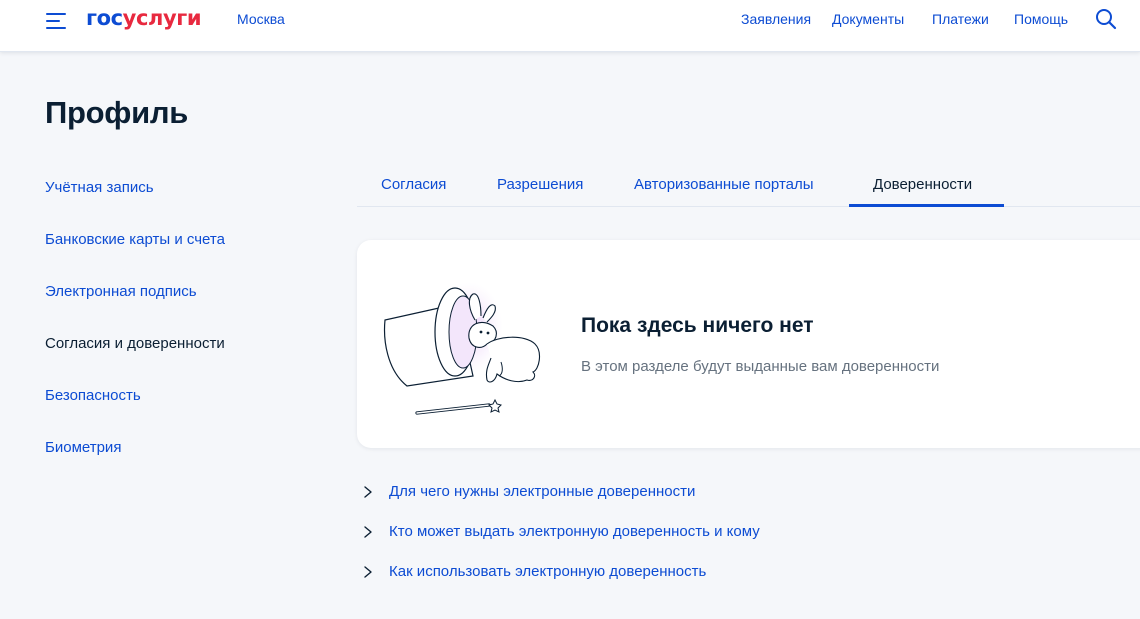 The width and height of the screenshot is (1140, 619). What do you see at coordinates (926, 205) in the screenshot?
I see `active-tab-indicator` at bounding box center [926, 205].